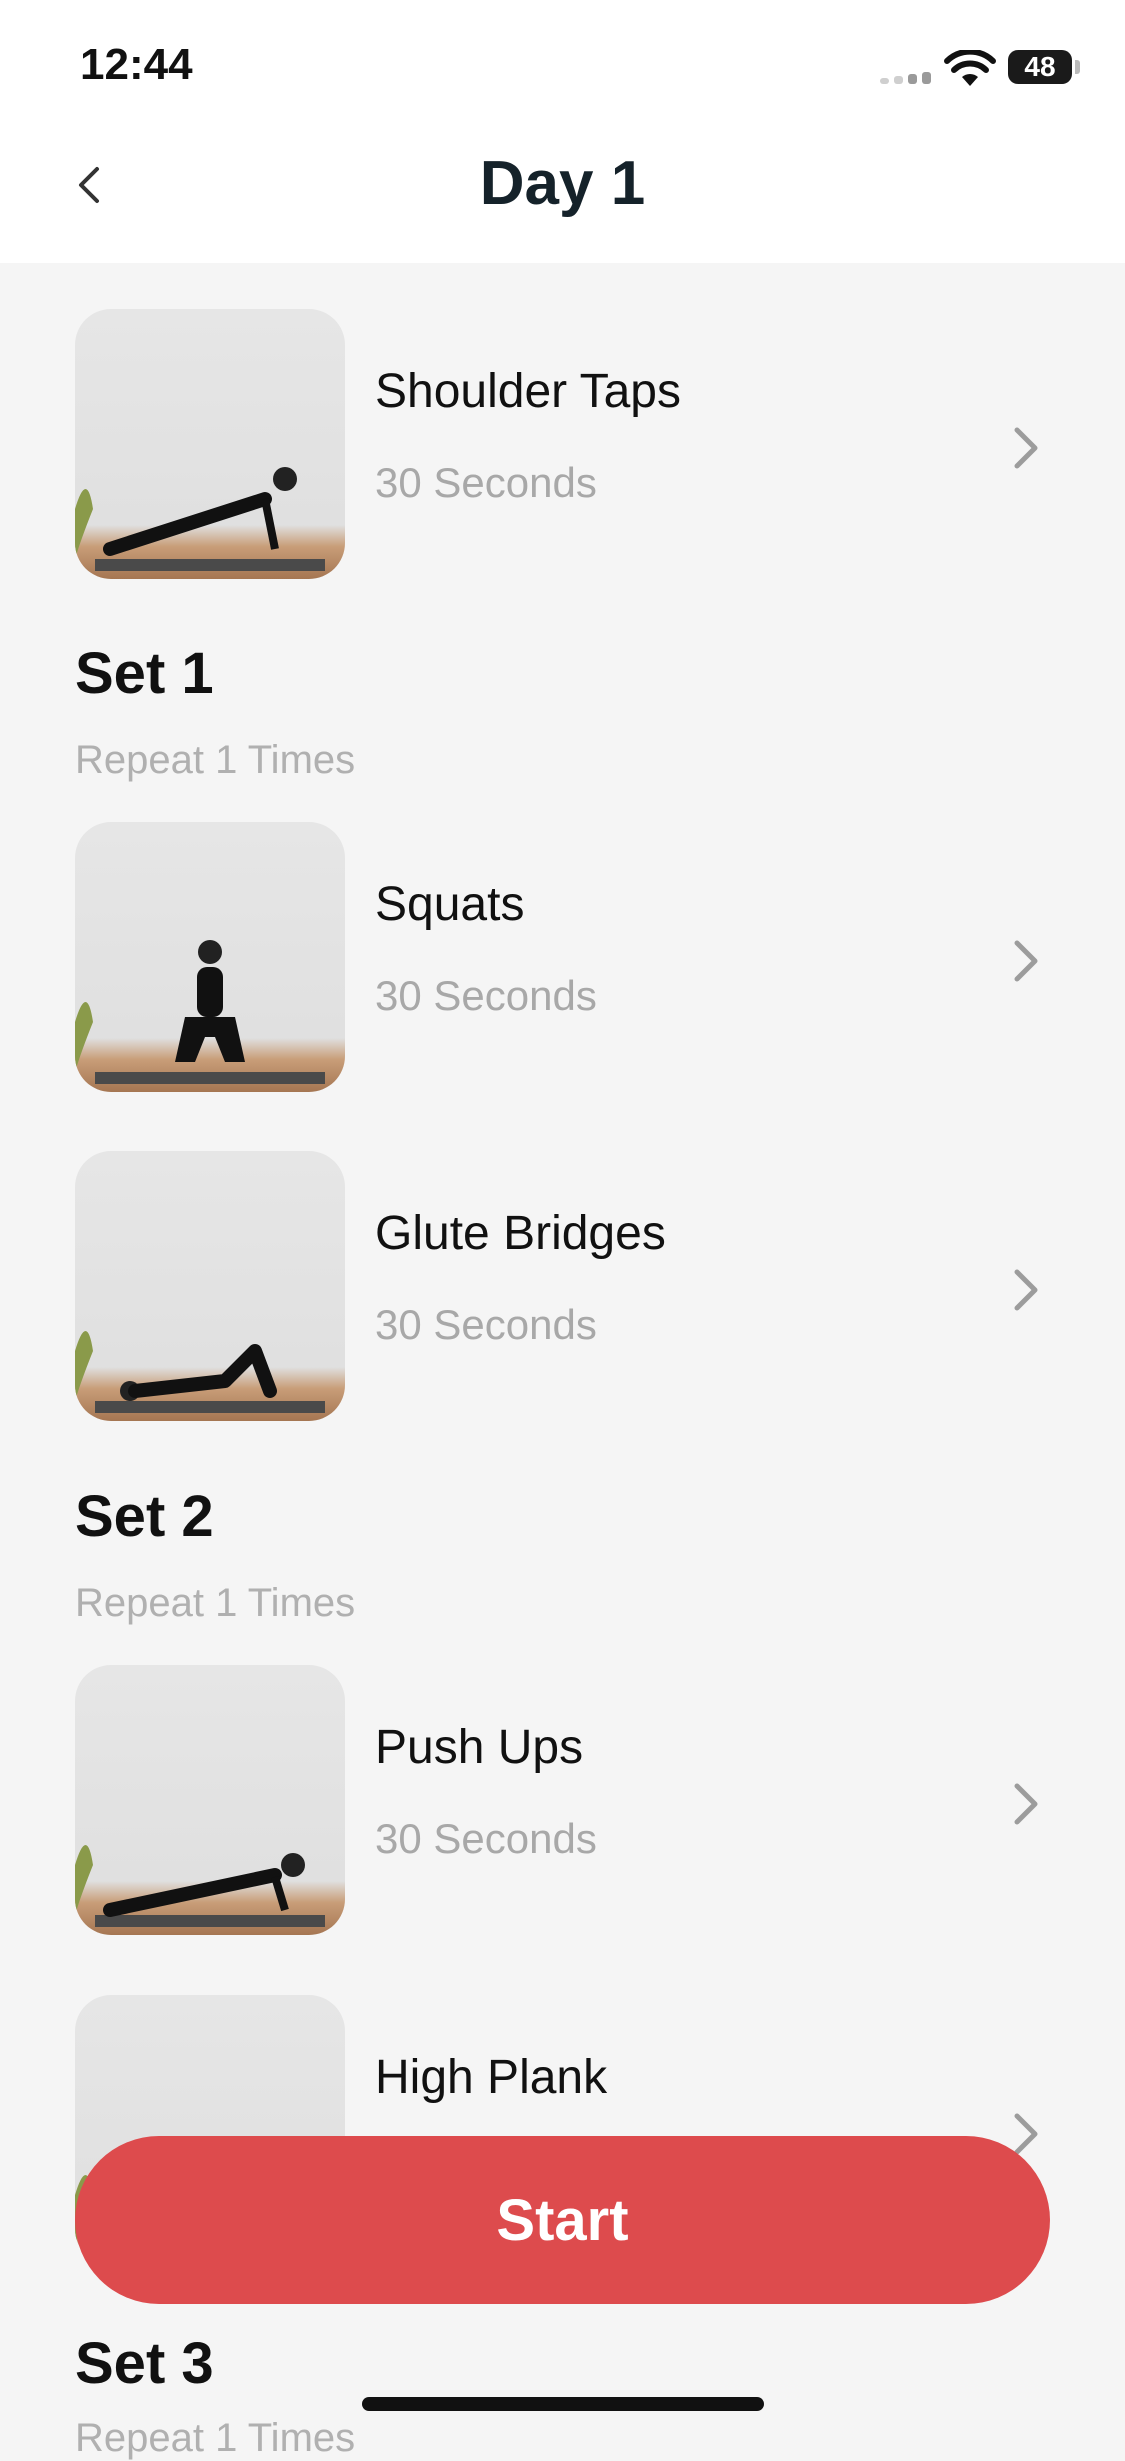 Image resolution: width=1125 pixels, height=2461 pixels. Describe the element at coordinates (520, 1233) in the screenshot. I see `exercise-name: Glute Bridges` at that location.